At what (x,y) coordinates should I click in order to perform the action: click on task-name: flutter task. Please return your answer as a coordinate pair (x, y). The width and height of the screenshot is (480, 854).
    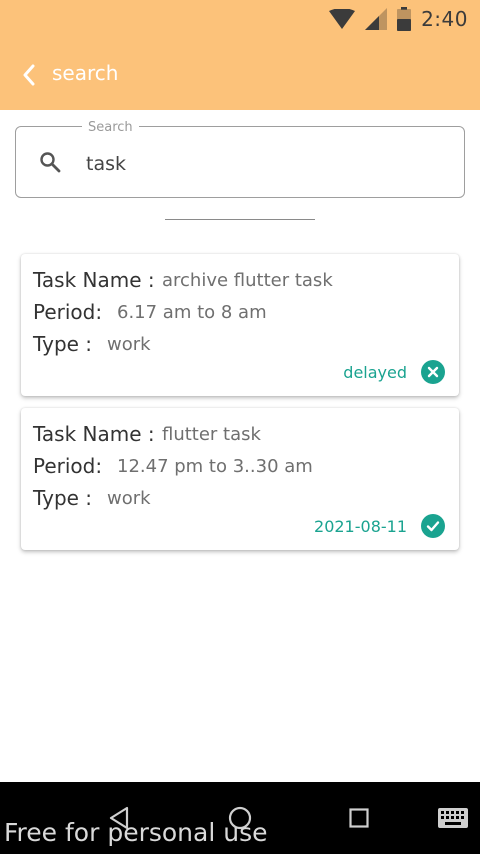
    Looking at the image, I should click on (211, 434).